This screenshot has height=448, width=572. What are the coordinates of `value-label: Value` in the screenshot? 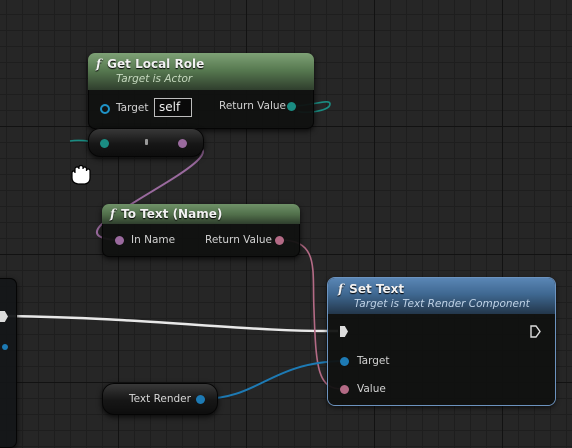 It's located at (371, 389).